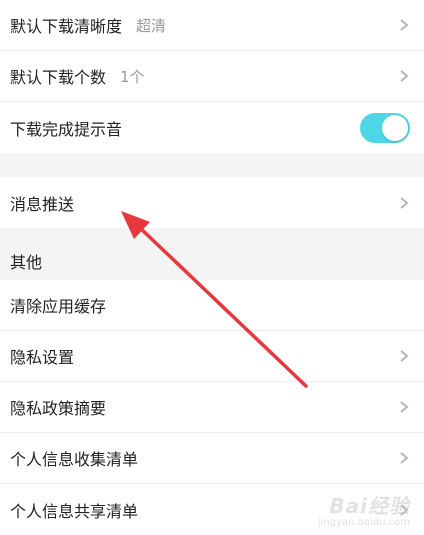 The image size is (424, 535). What do you see at coordinates (212, 254) in the screenshot?
I see `other-section-header: 其他` at bounding box center [212, 254].